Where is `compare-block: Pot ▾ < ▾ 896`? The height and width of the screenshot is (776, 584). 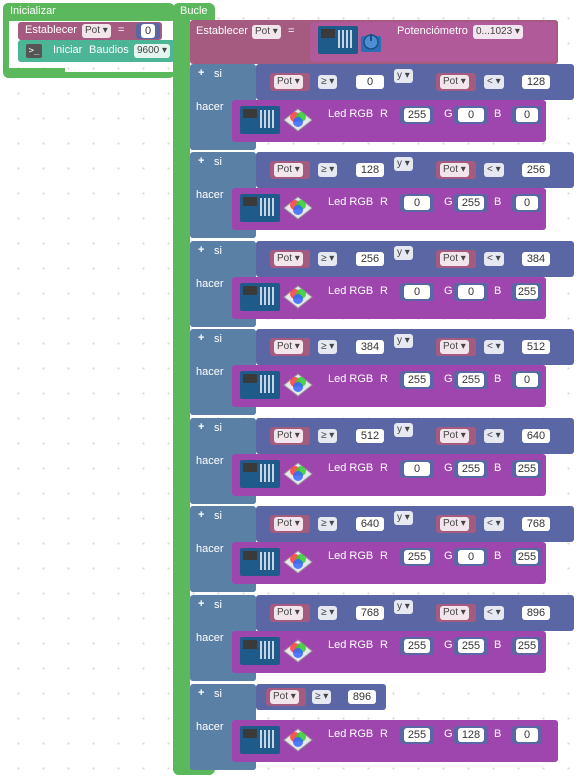 compare-block: Pot ▾ < ▾ 896 is located at coordinates (492, 613).